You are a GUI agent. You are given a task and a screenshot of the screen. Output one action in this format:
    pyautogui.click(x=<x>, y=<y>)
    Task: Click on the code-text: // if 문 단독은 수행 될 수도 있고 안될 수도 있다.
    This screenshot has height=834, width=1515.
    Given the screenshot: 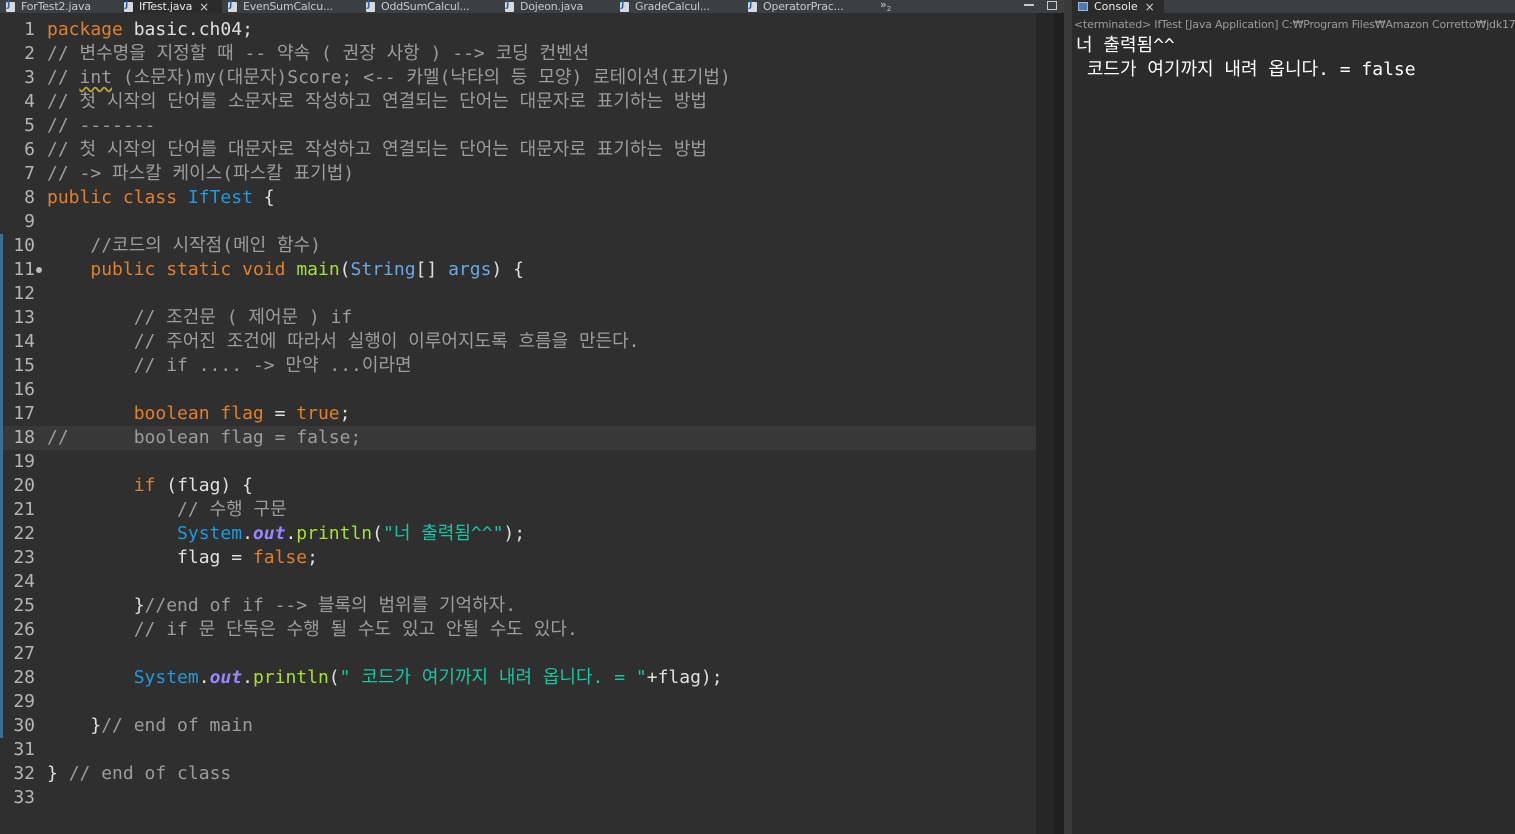 What is the action you would take?
    pyautogui.click(x=312, y=630)
    